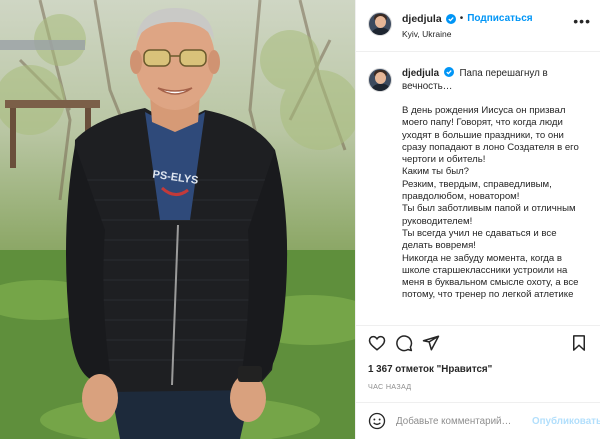  I want to click on more-horizontal-icon: •••, so click(582, 21).